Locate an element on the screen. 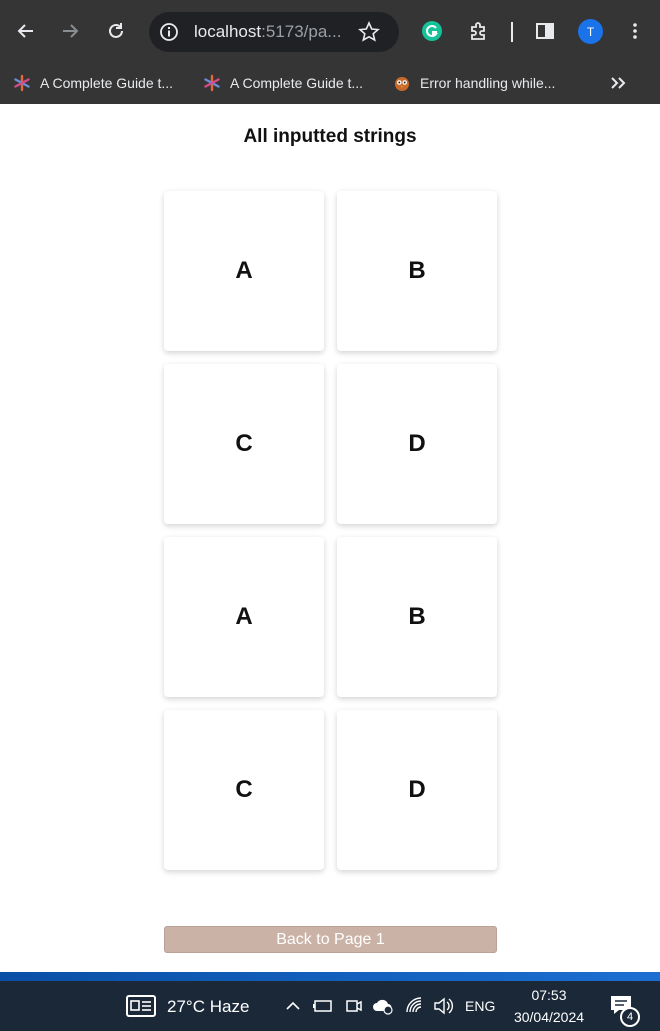 This screenshot has height=1031, width=660. back-button is located at coordinates (26, 31).